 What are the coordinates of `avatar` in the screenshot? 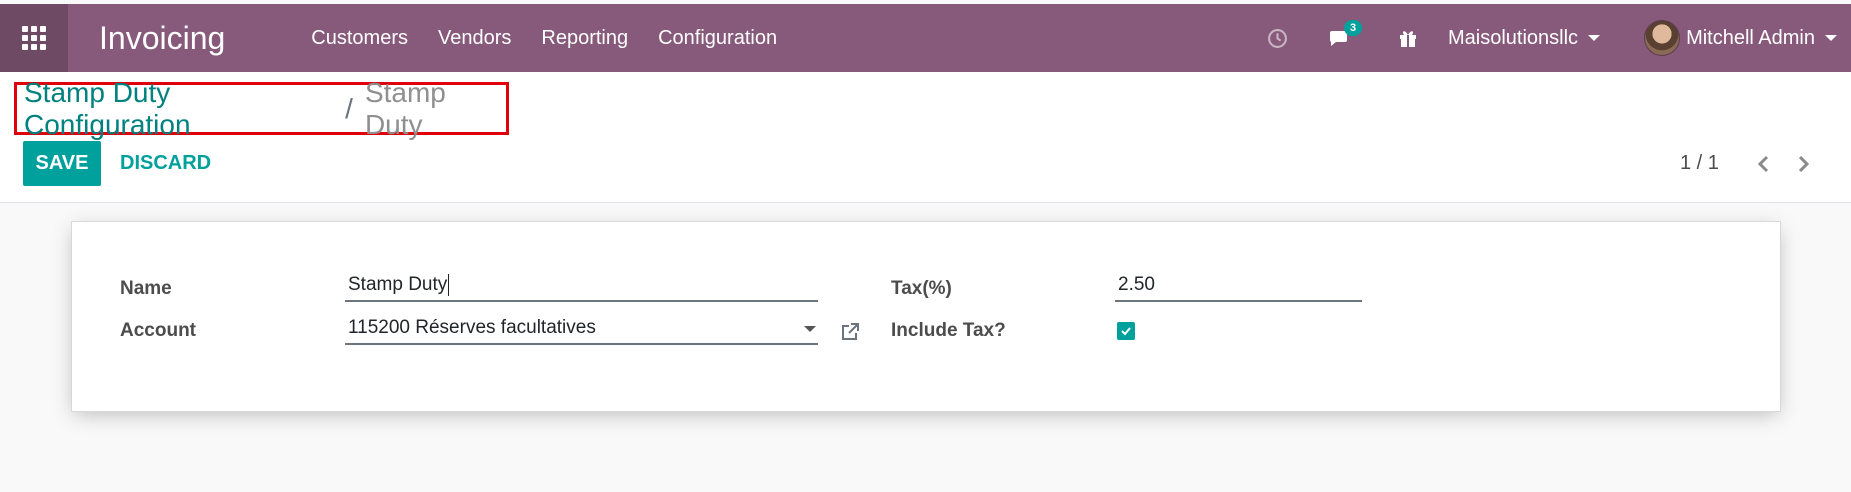 It's located at (1662, 38).